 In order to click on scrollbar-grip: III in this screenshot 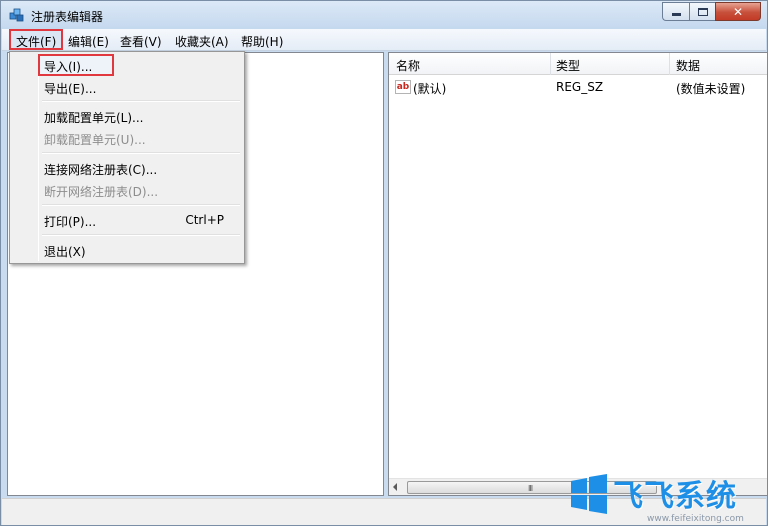, I will do `click(530, 488)`.